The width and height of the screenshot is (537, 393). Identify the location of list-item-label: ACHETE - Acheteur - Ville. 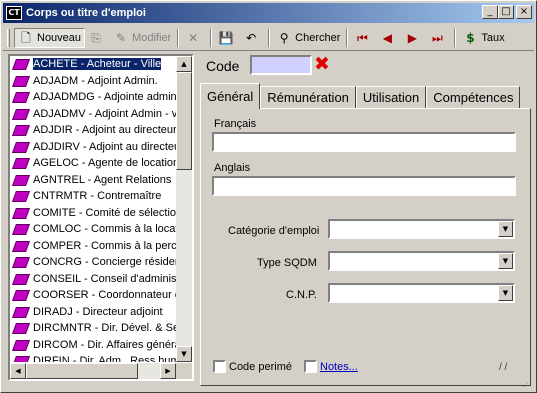
(97, 64).